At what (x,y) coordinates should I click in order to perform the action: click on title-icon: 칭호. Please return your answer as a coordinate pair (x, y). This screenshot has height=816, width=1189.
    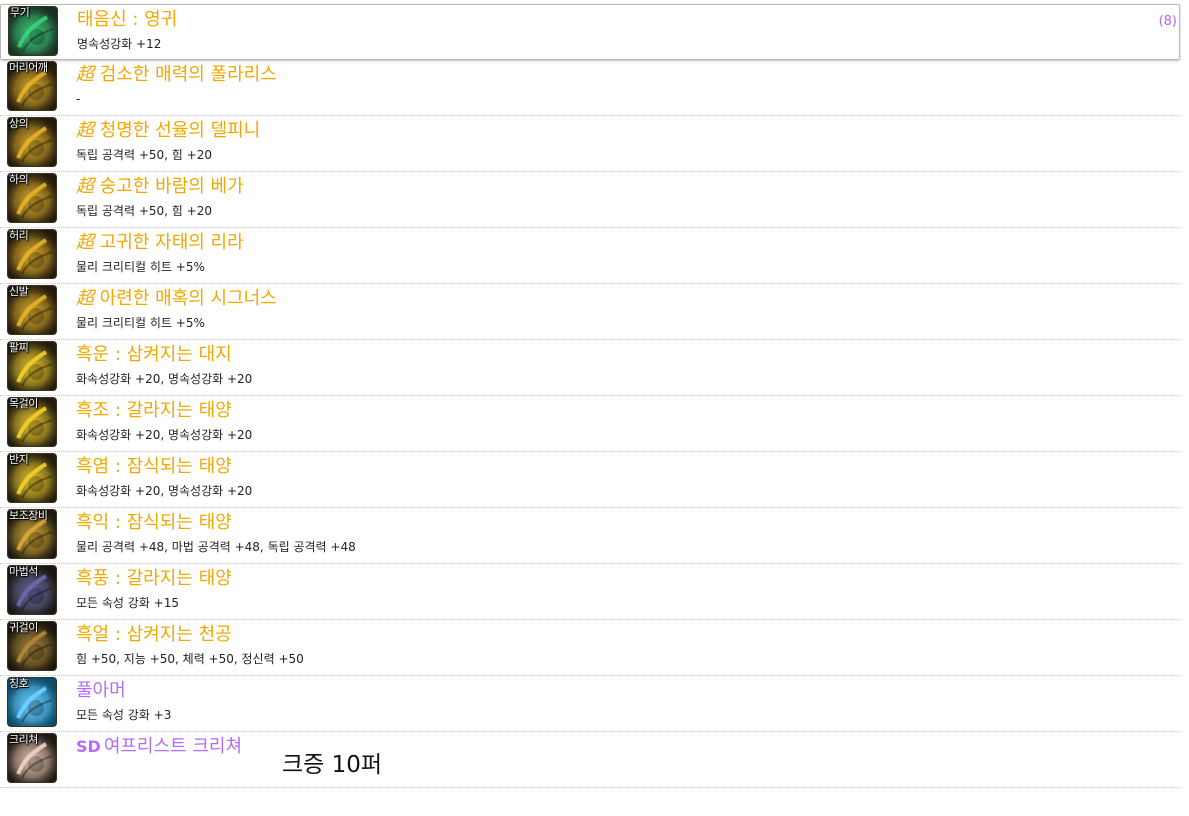
    Looking at the image, I should click on (32, 702).